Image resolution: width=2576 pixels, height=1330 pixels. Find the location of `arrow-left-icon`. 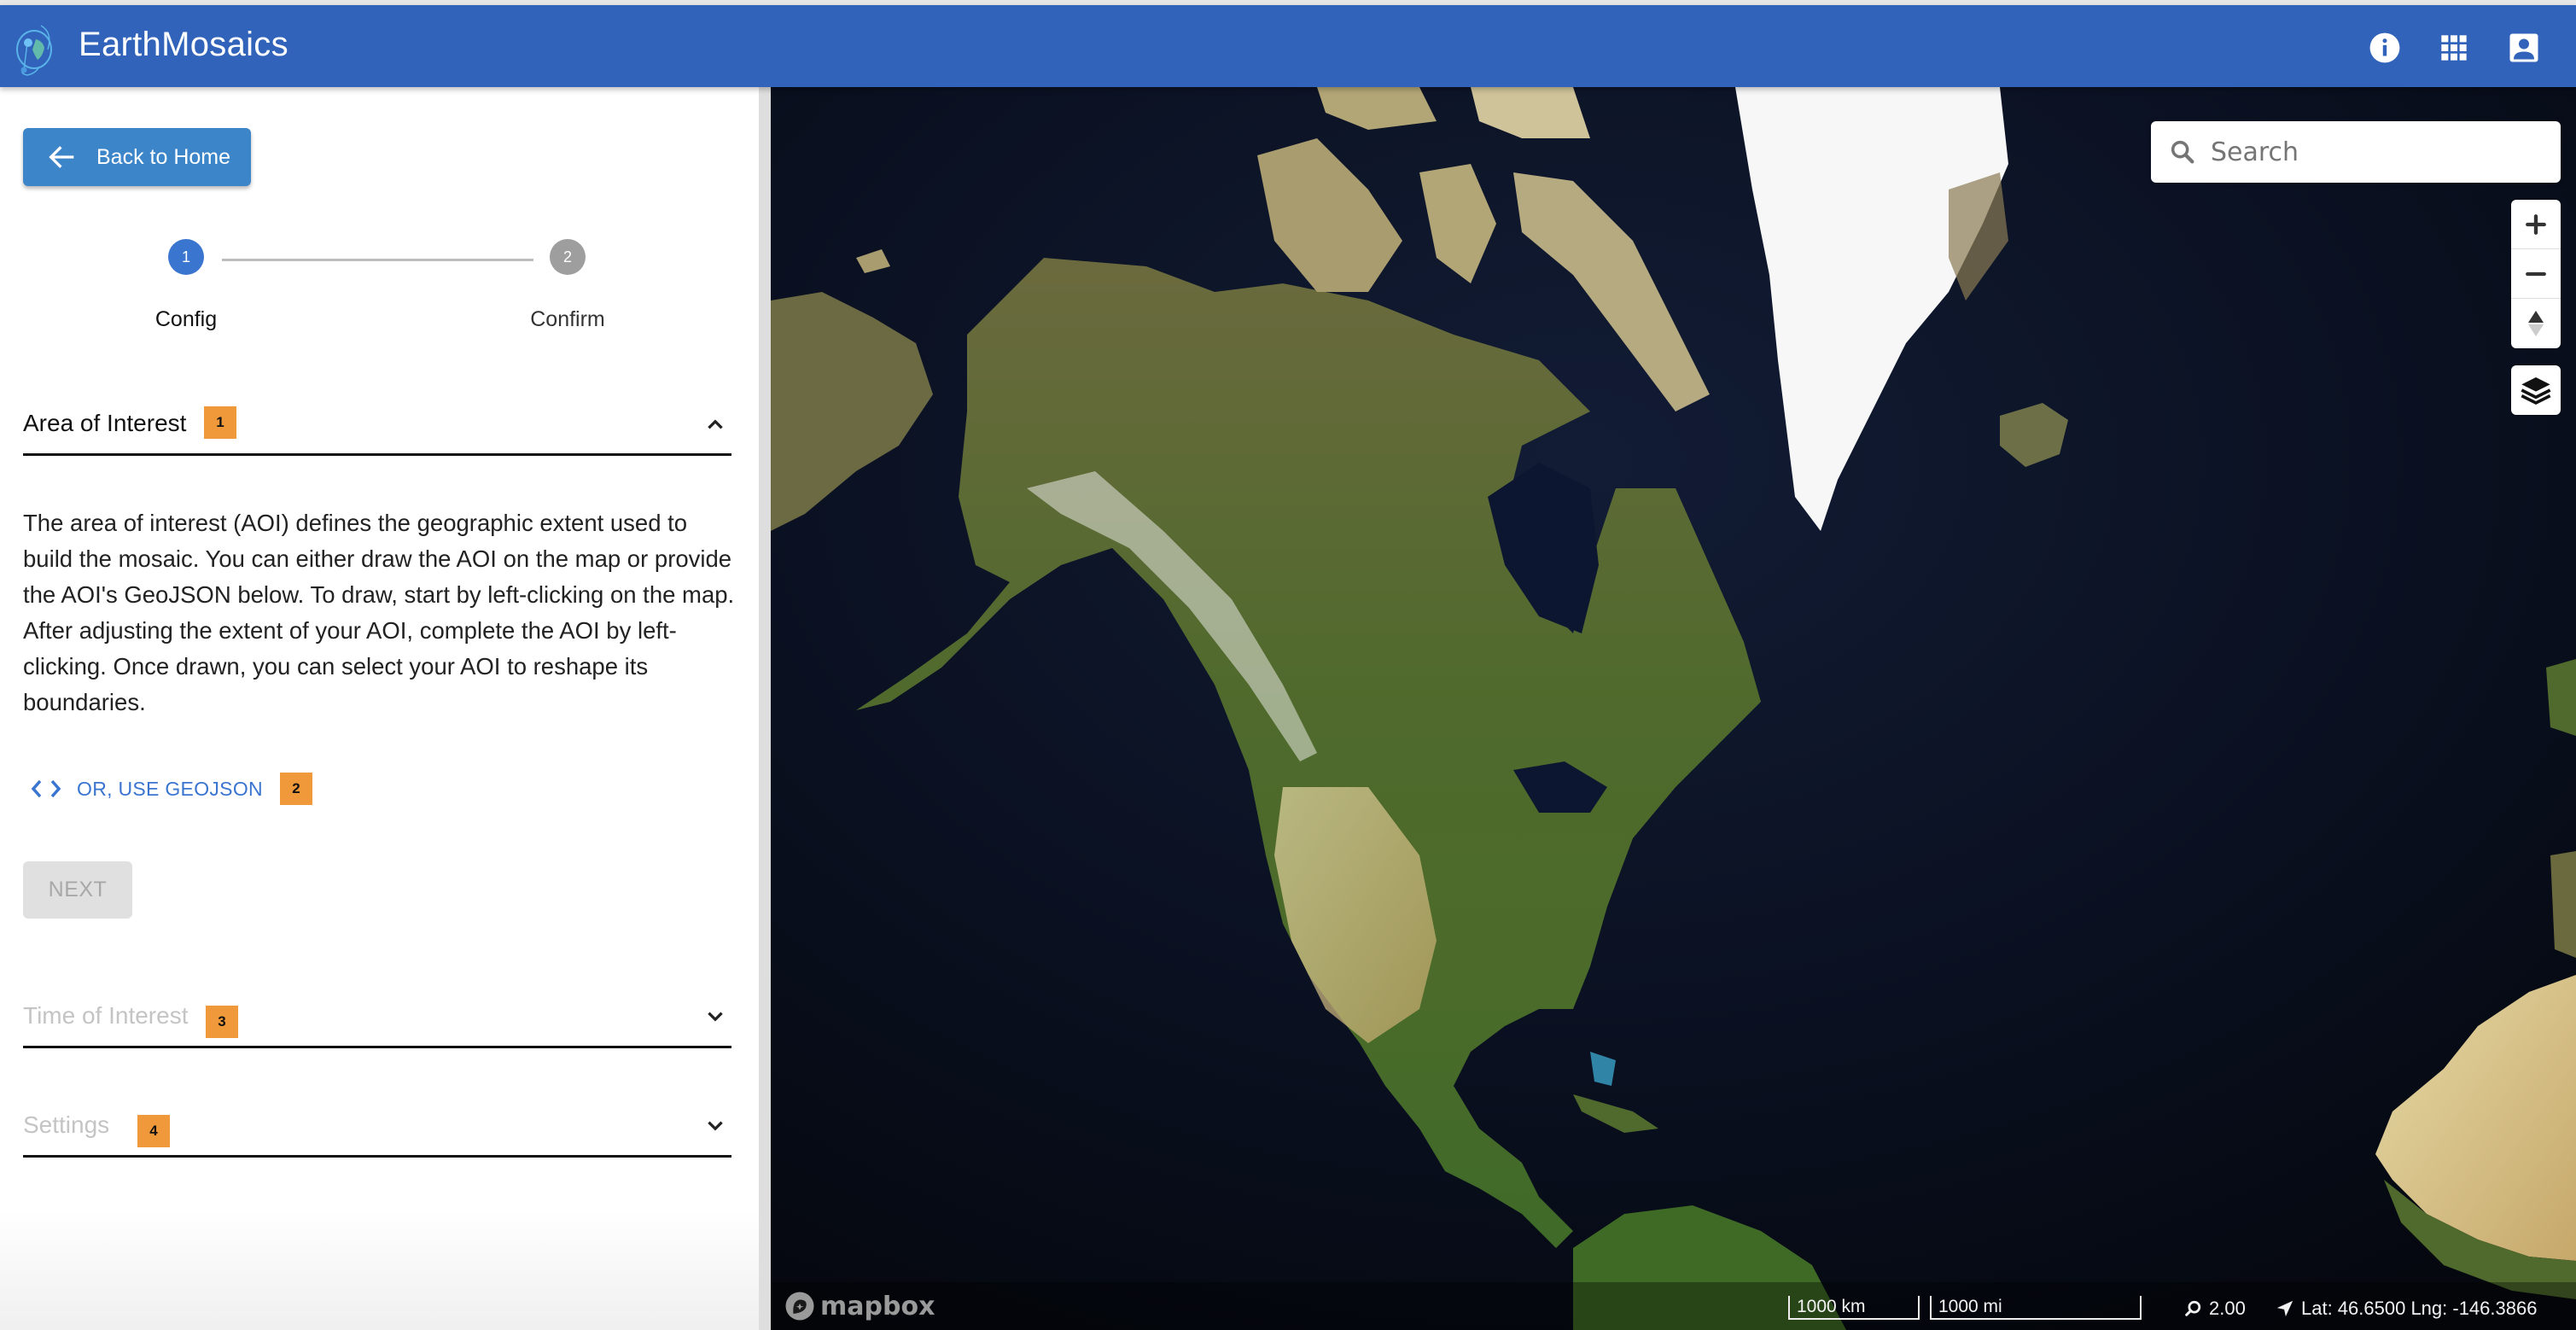

arrow-left-icon is located at coordinates (61, 157).